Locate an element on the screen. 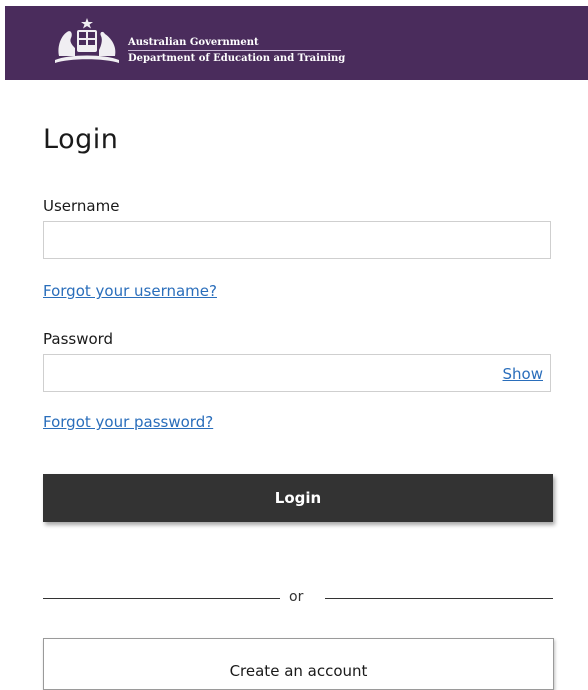 This screenshot has width=588, height=690. wordmark-divider is located at coordinates (234, 50).